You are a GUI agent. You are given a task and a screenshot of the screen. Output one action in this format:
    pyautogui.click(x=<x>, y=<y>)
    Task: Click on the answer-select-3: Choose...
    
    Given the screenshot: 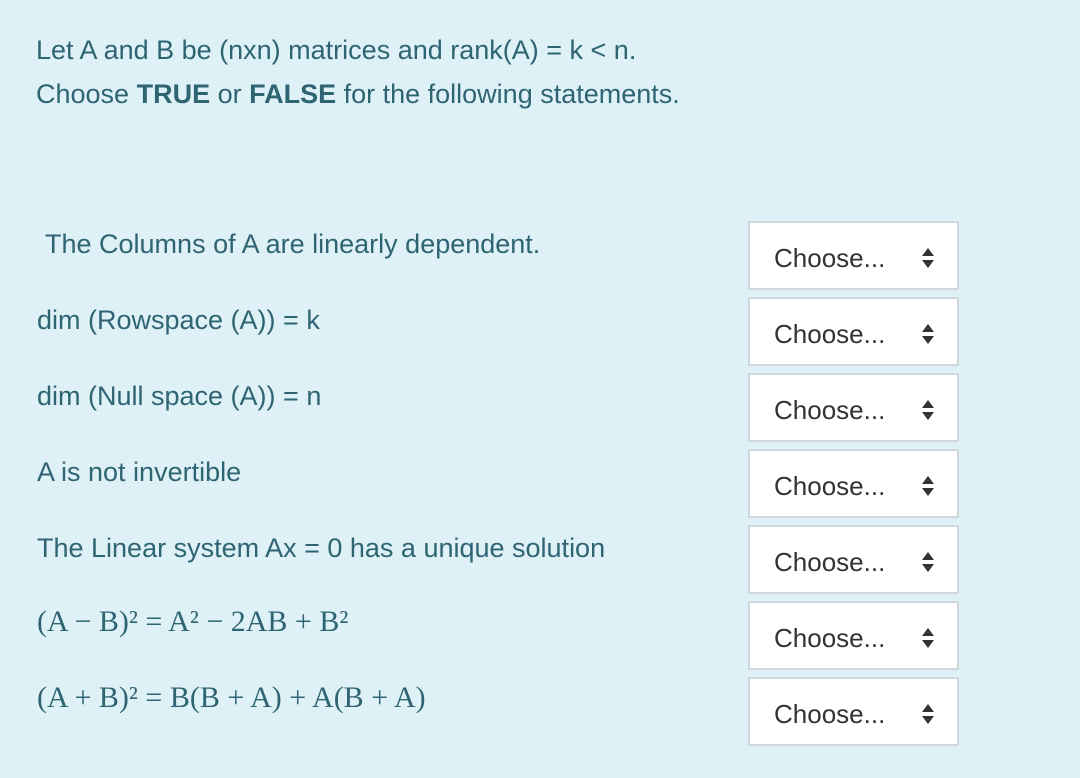 What is the action you would take?
    pyautogui.click(x=853, y=407)
    